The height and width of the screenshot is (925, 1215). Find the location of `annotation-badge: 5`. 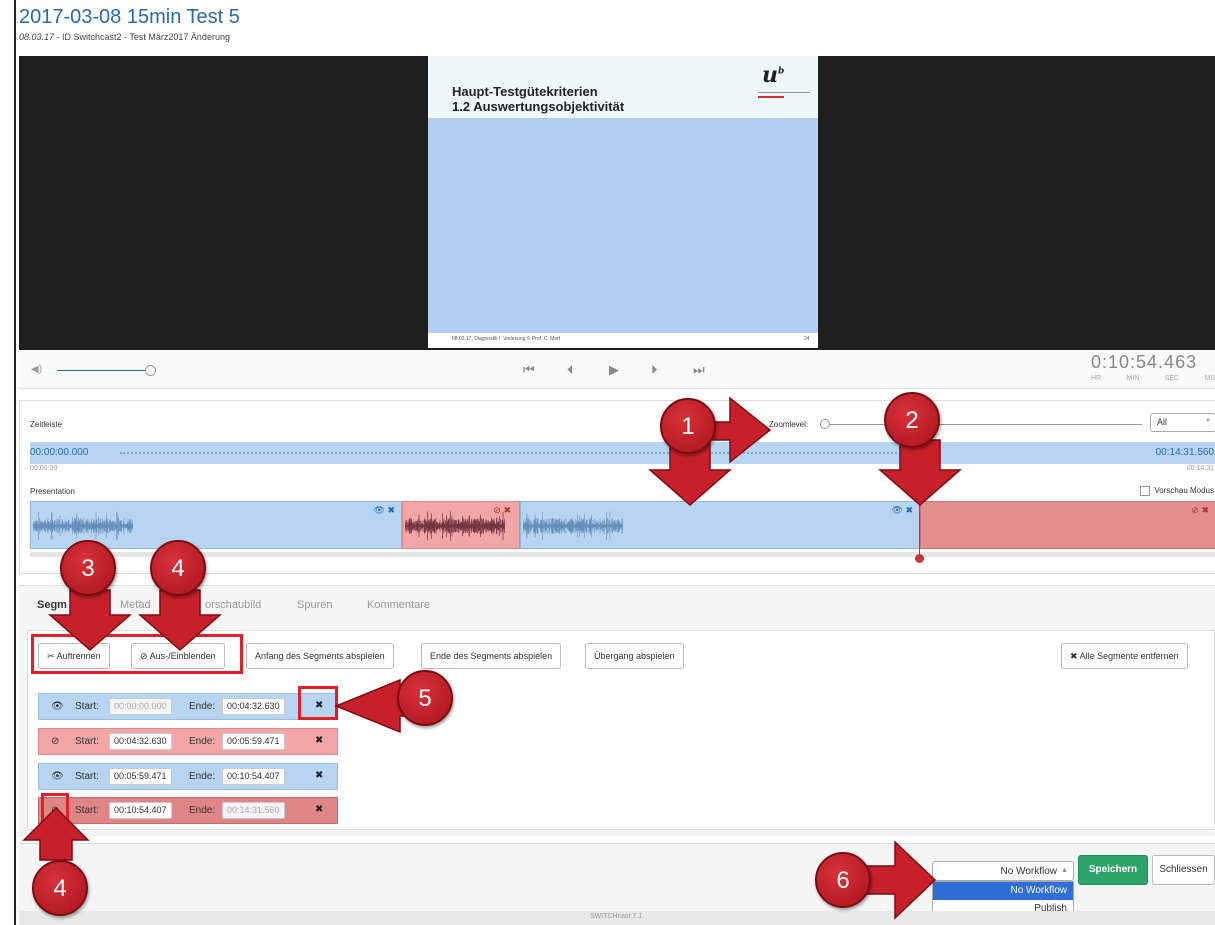

annotation-badge: 5 is located at coordinates (425, 698).